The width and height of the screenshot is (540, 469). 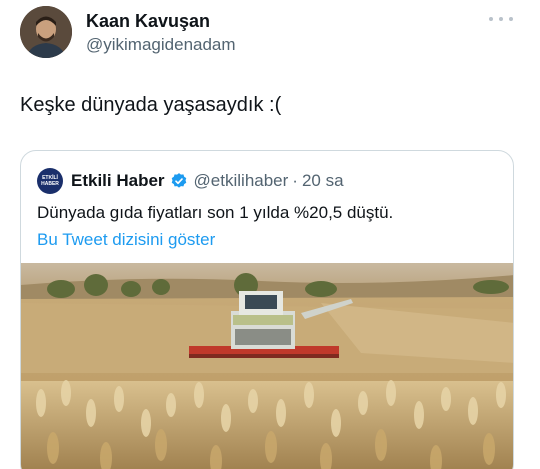 I want to click on author-avatar, so click(x=46, y=32).